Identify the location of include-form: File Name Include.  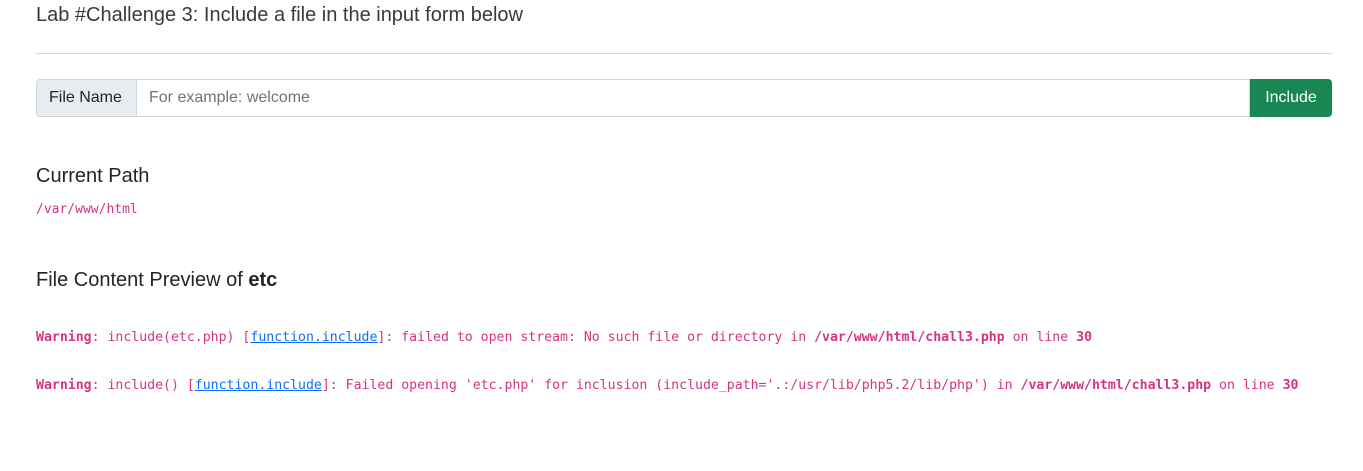
(684, 98).